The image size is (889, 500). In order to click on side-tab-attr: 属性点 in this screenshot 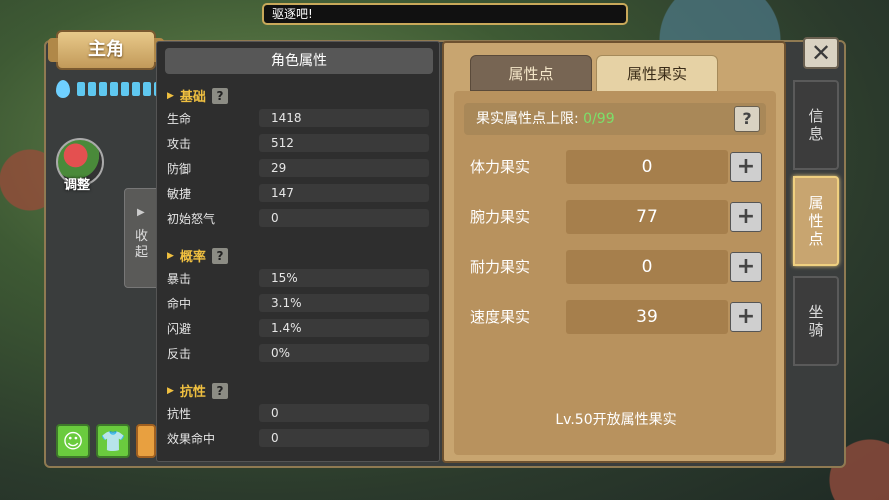, I will do `click(816, 221)`.